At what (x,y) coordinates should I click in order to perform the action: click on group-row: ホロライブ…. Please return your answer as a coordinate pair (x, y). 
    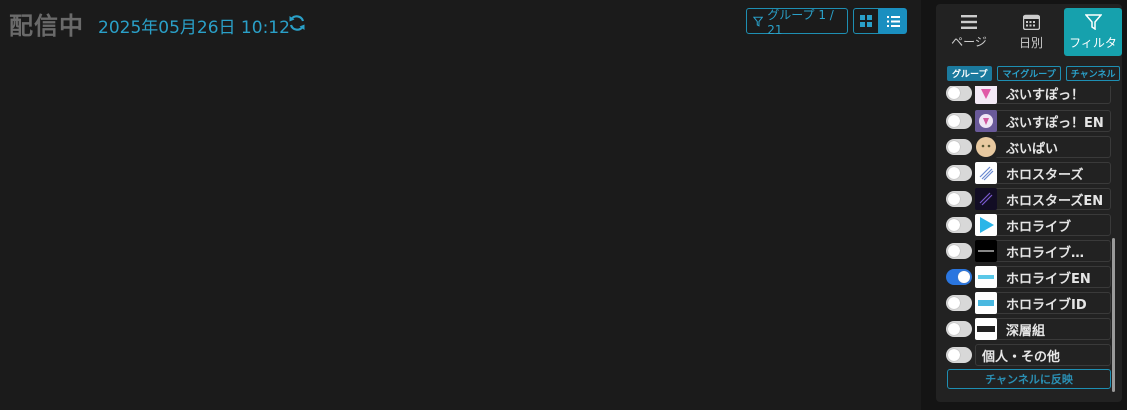
    Looking at the image, I should click on (1029, 251).